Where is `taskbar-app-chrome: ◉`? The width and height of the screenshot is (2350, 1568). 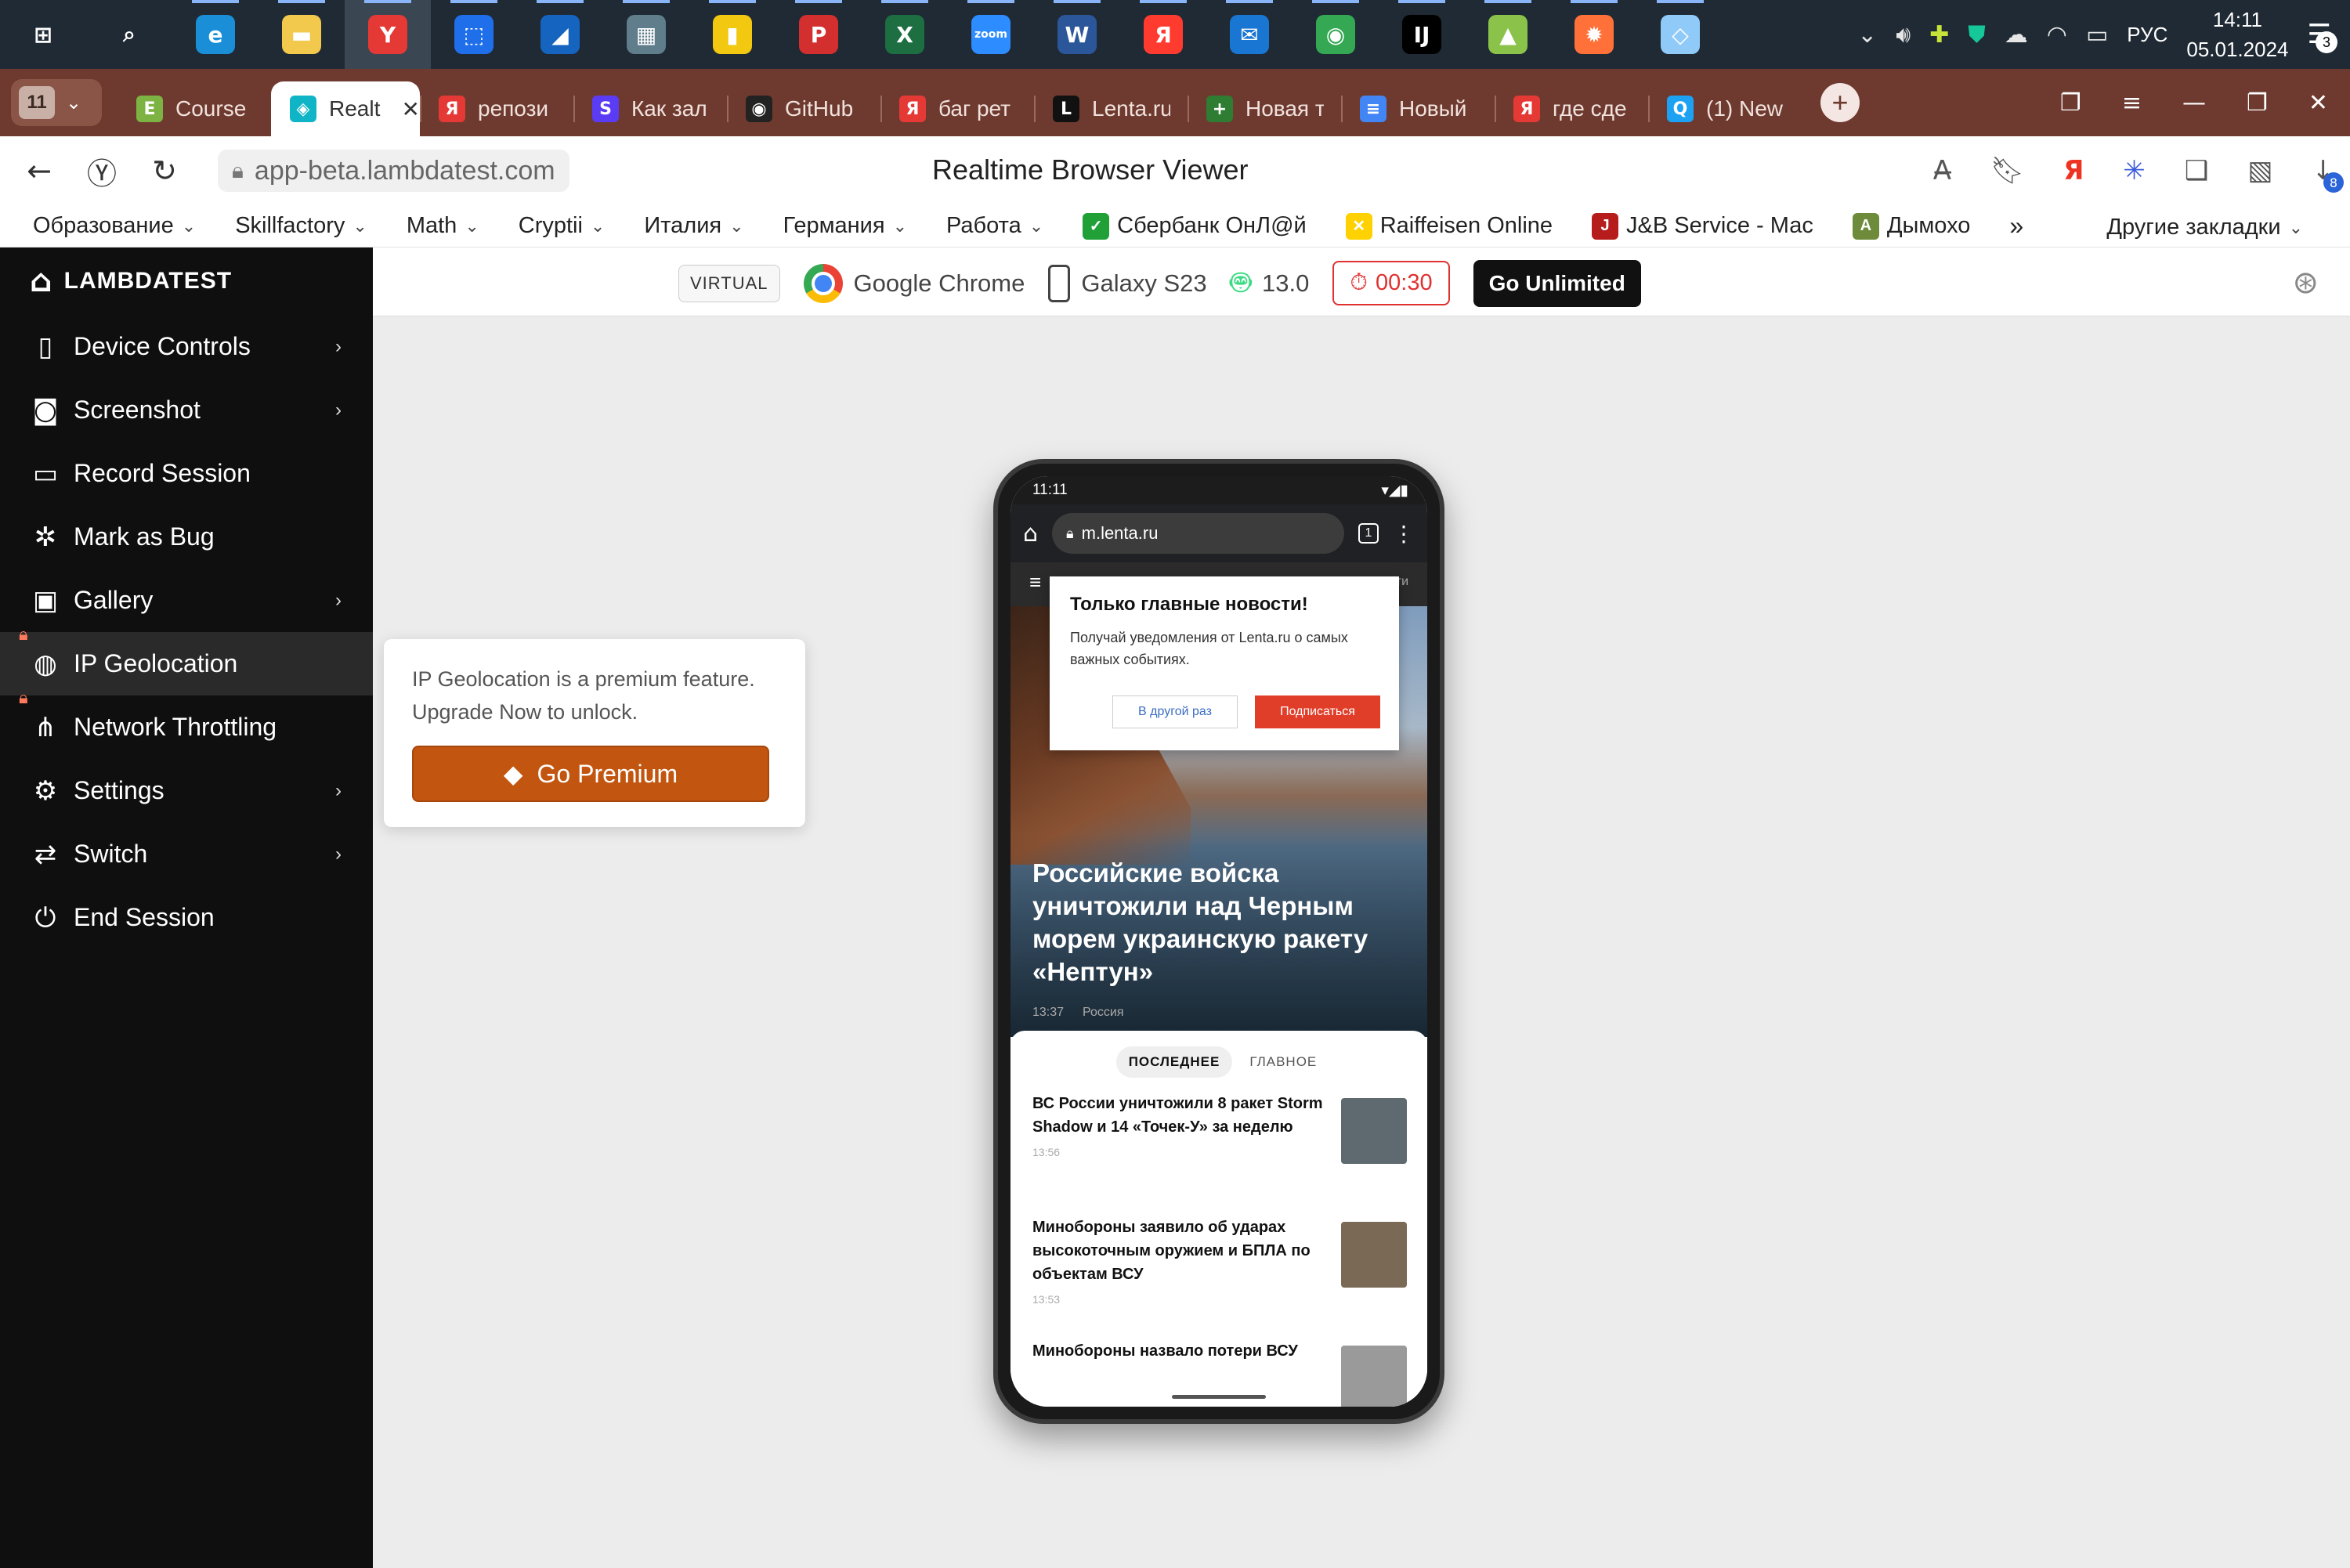
taskbar-app-chrome: ◉ is located at coordinates (1335, 34).